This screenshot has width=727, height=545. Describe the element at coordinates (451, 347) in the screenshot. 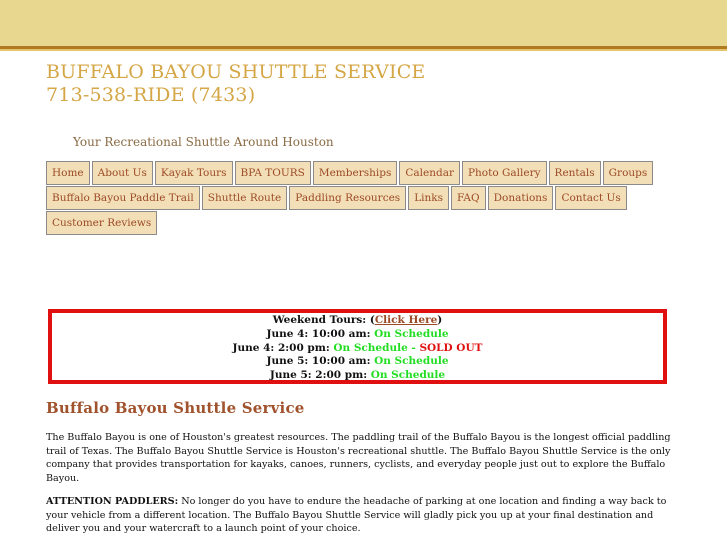

I see `sold-out-badge: SOLD OUT` at that location.